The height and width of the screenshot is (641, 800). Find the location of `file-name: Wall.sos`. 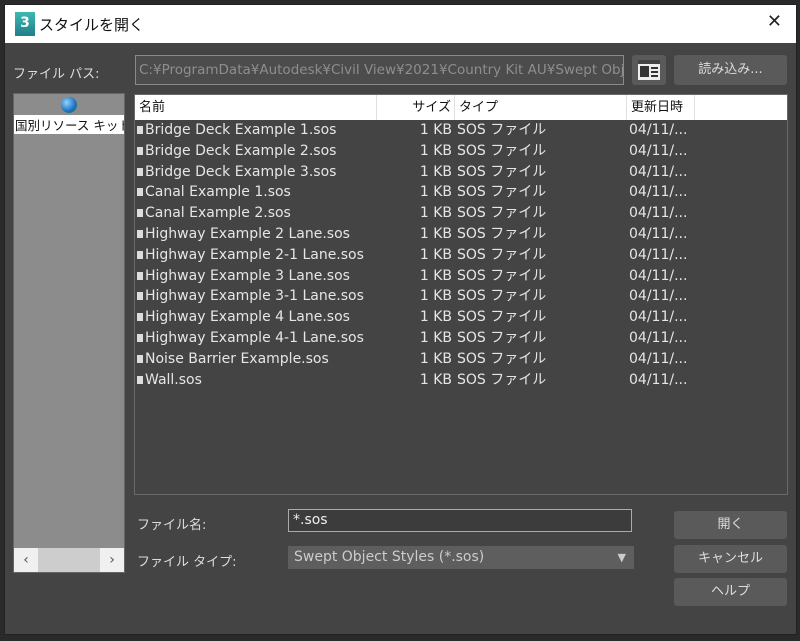

file-name: Wall.sos is located at coordinates (173, 379).